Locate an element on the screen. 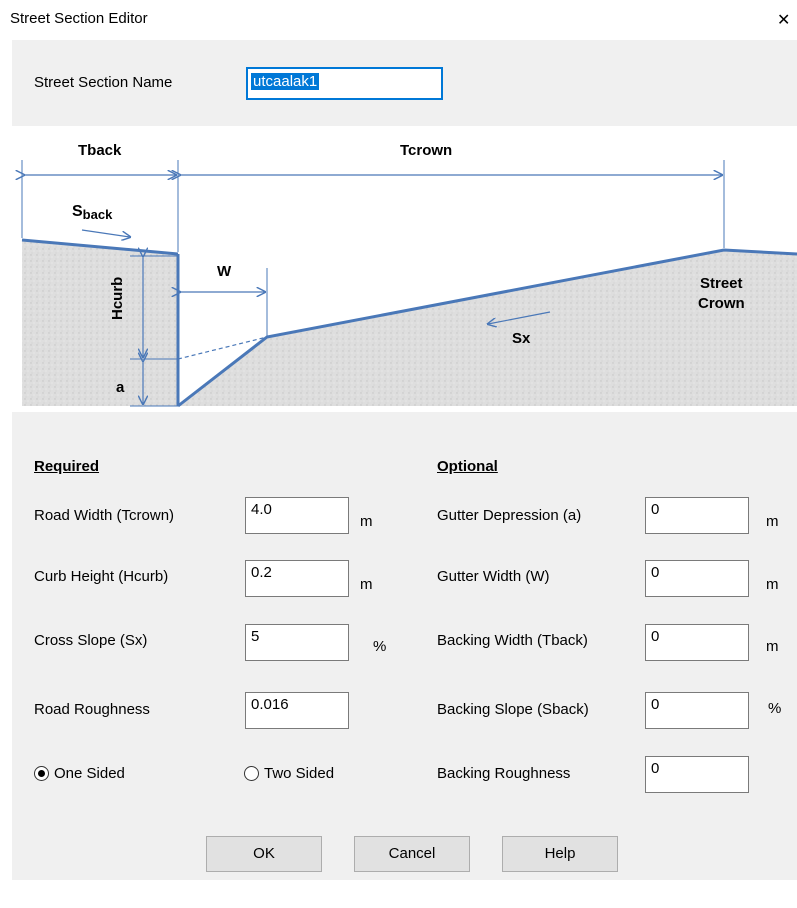 The height and width of the screenshot is (908, 797). sback-label: Sback is located at coordinates (92, 212).